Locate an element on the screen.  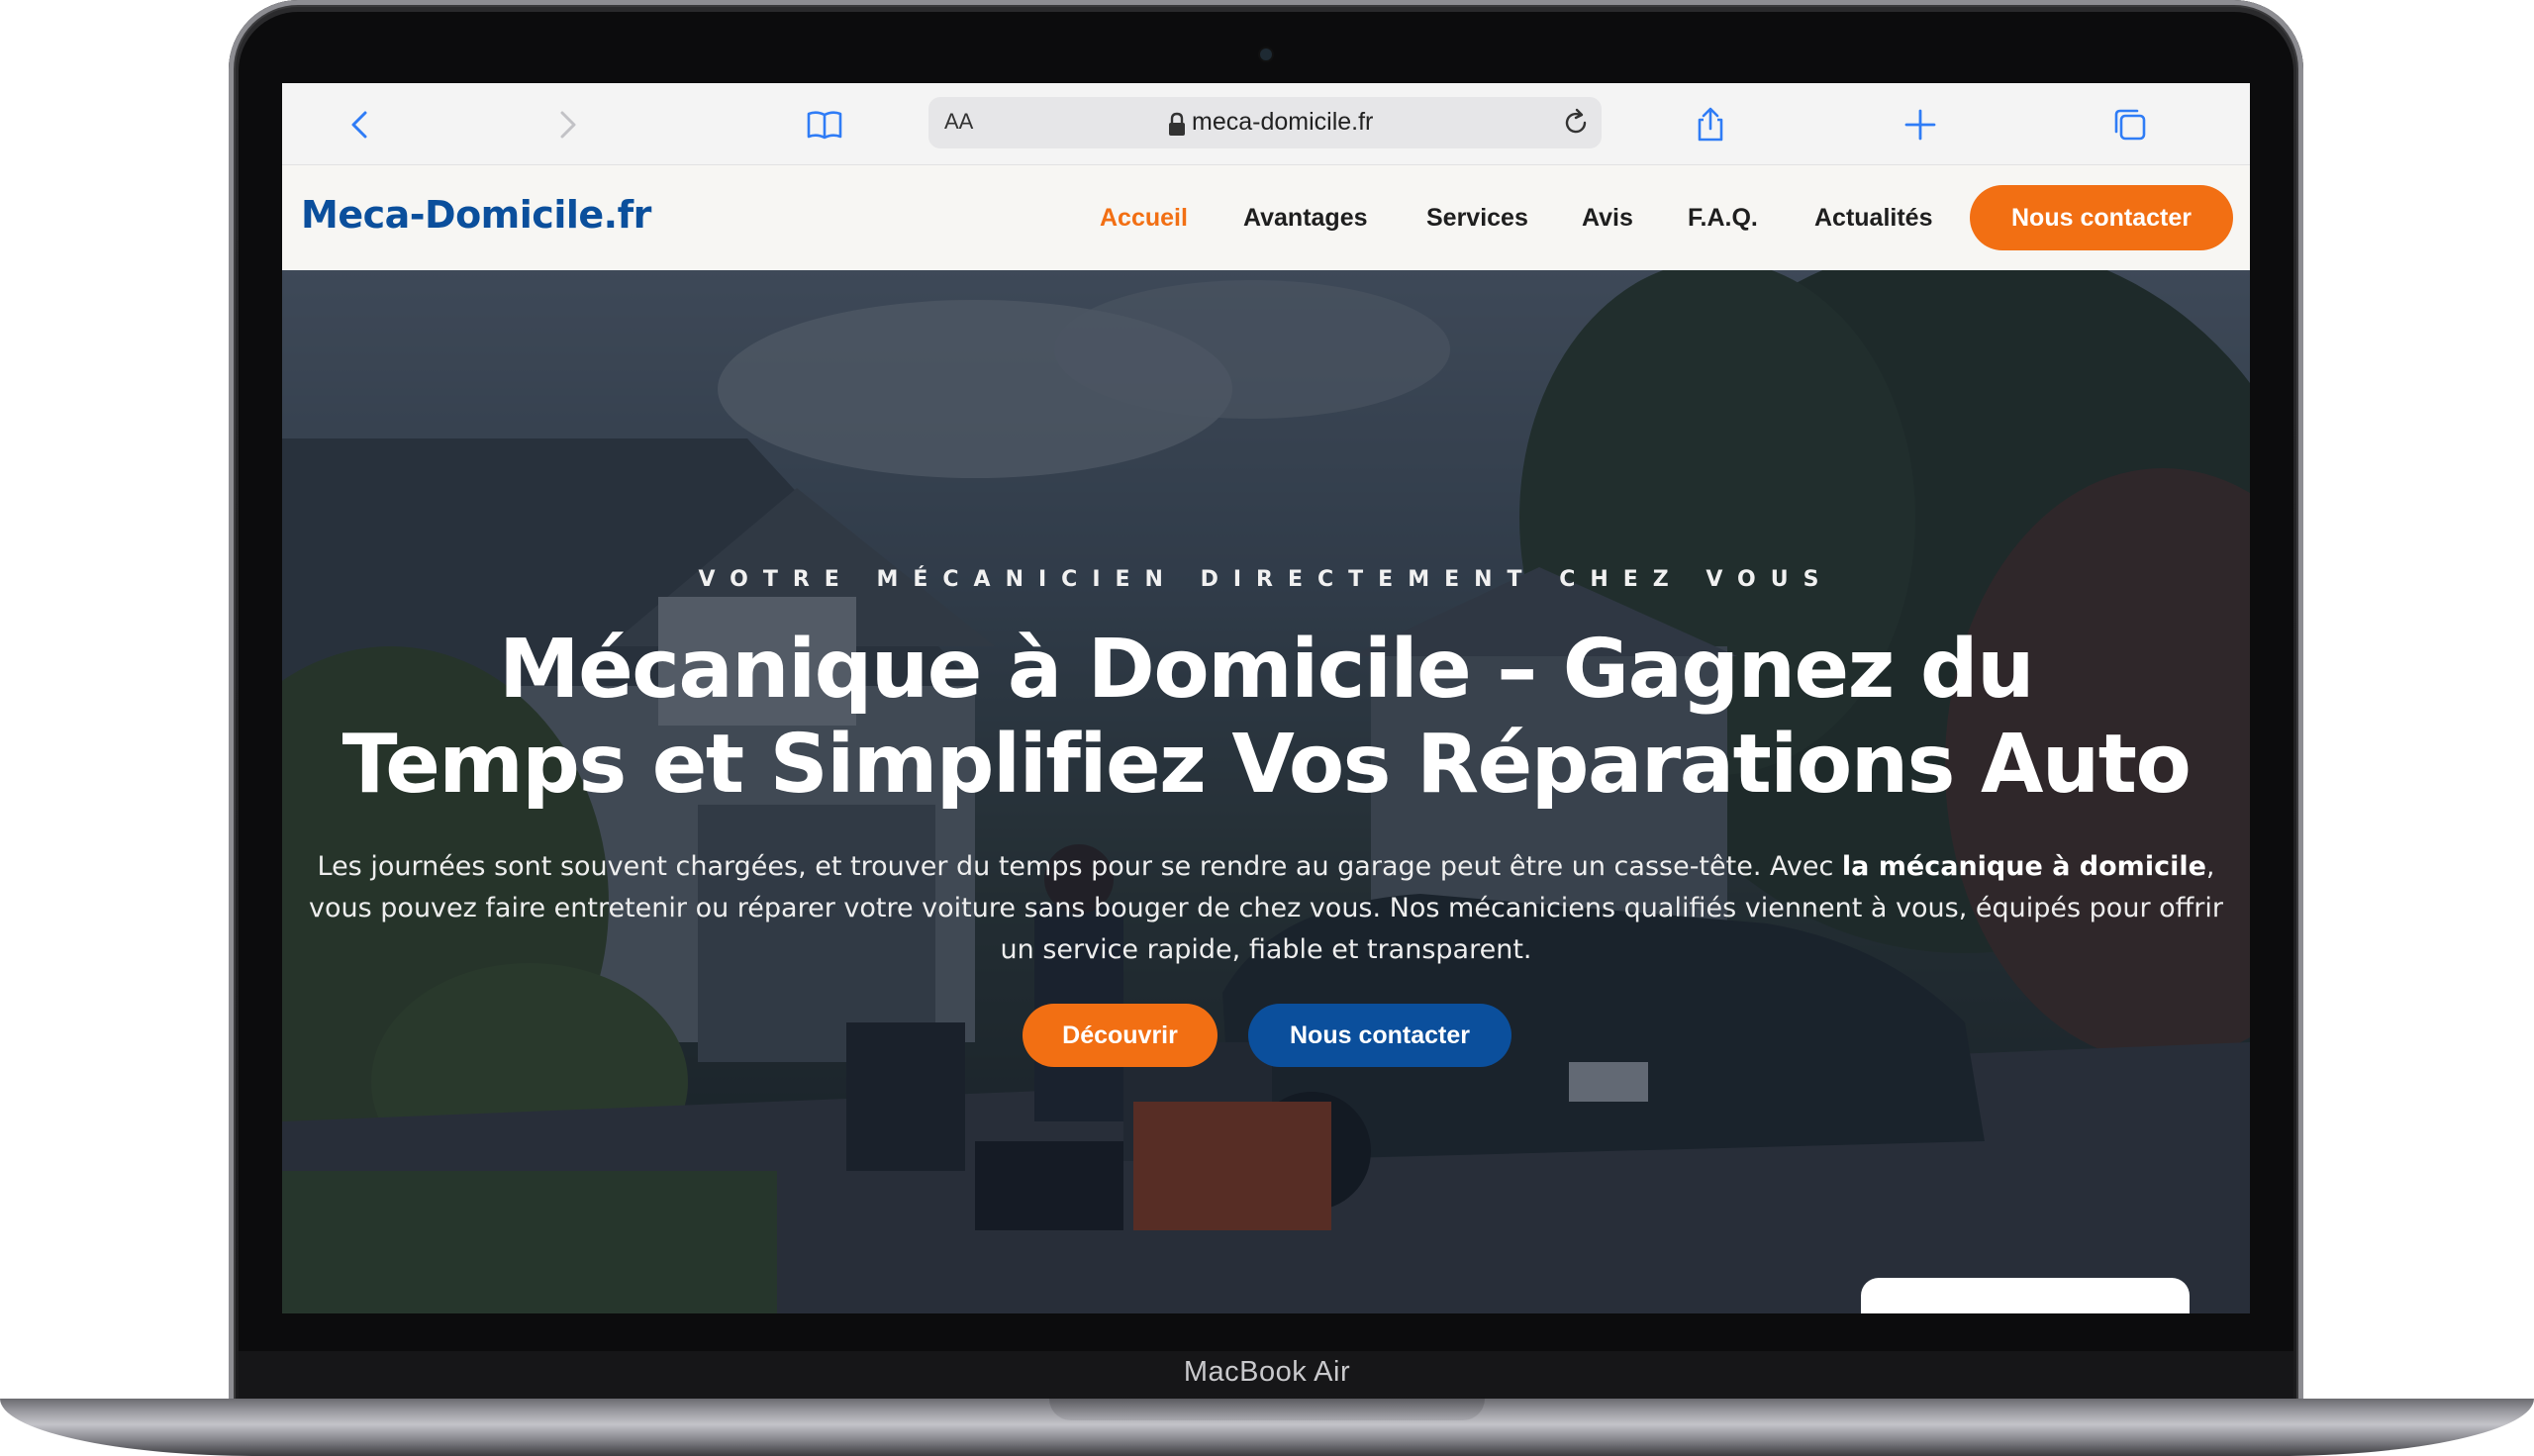
reader-button: AA is located at coordinates (959, 122).